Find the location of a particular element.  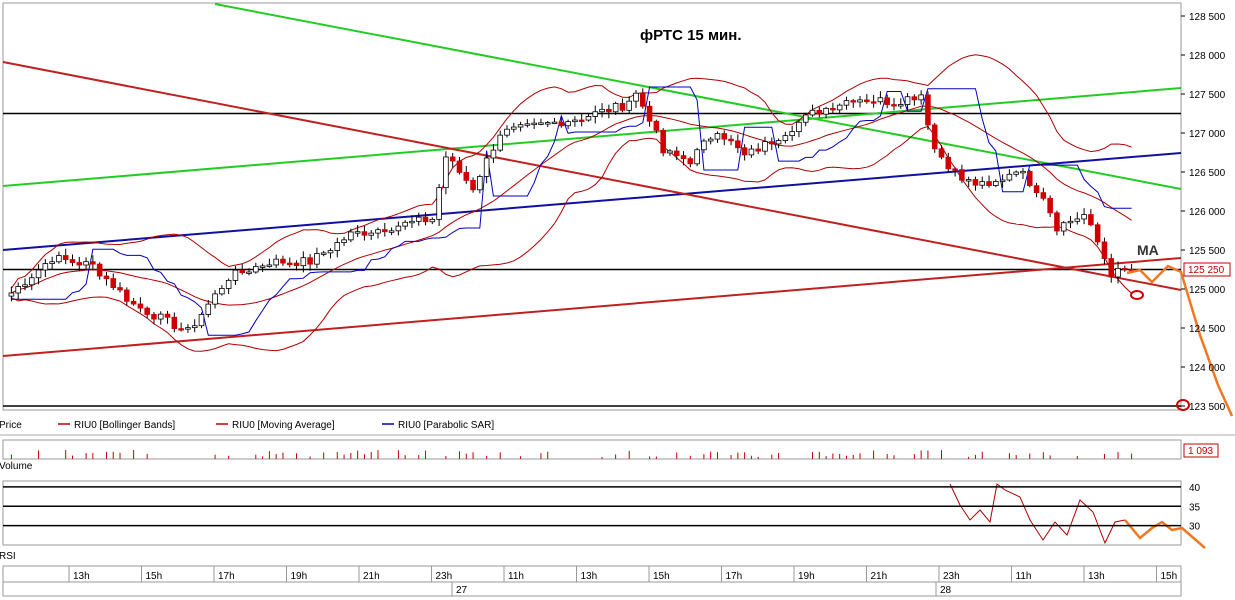

legend-label: RIU0 [Moving Average] is located at coordinates (283, 425).